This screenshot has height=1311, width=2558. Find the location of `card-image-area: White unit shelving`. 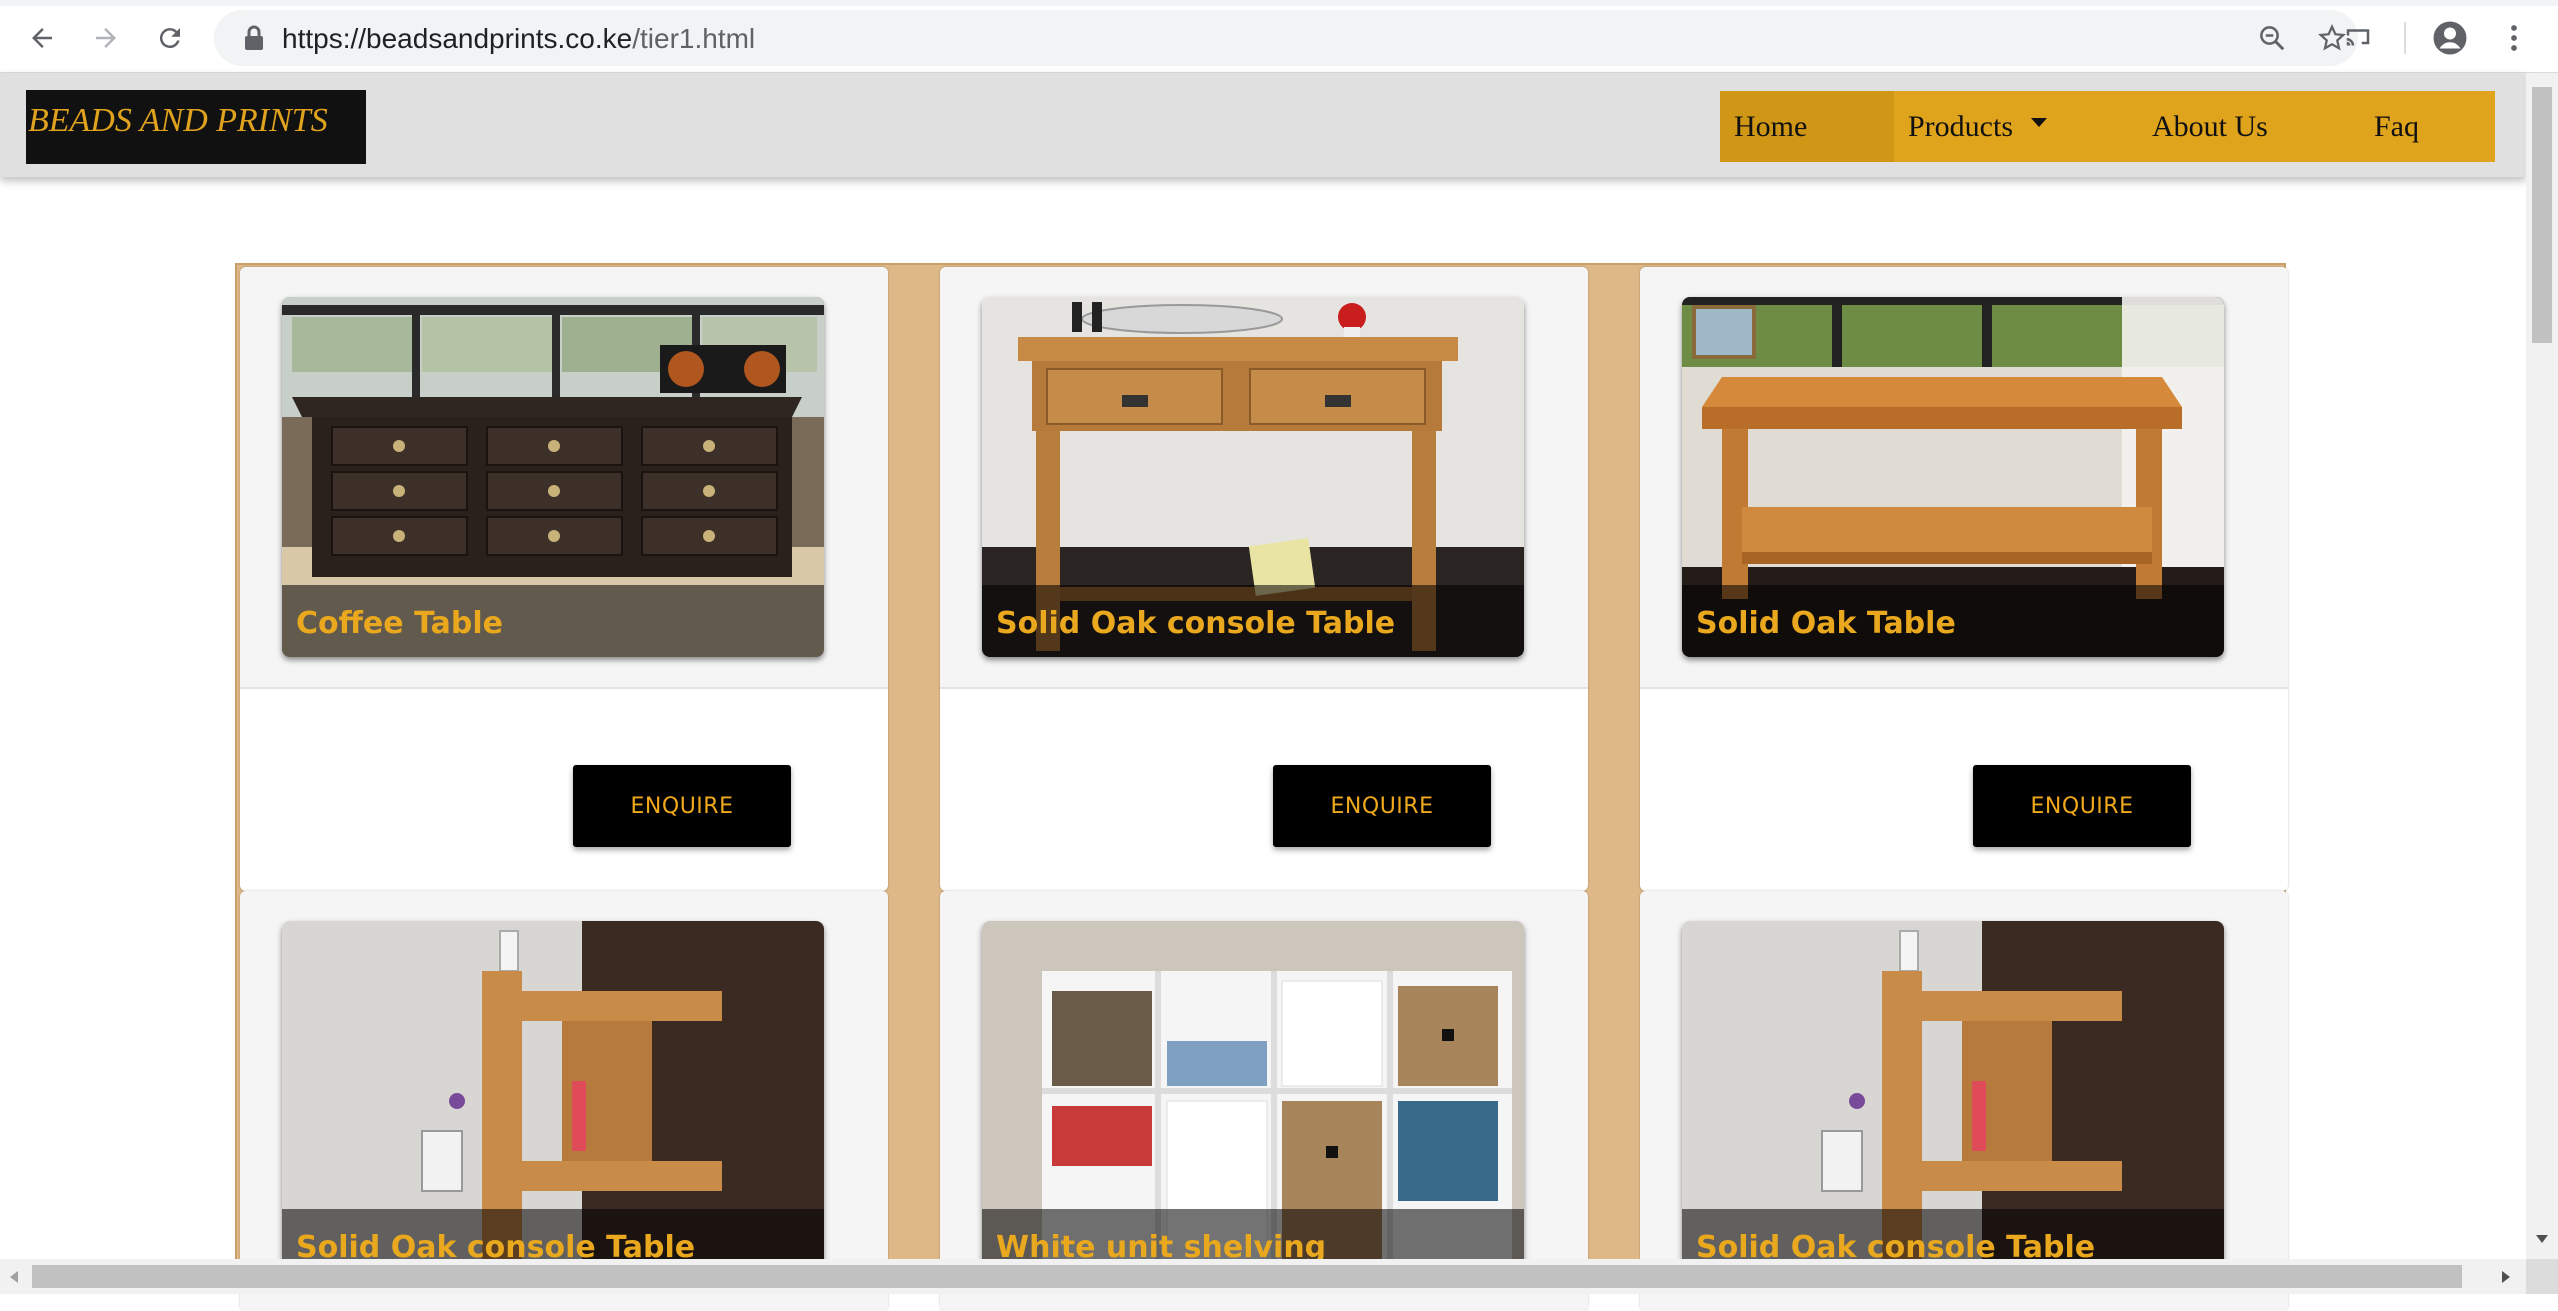

card-image-area: White unit shelving is located at coordinates (1264, 1101).